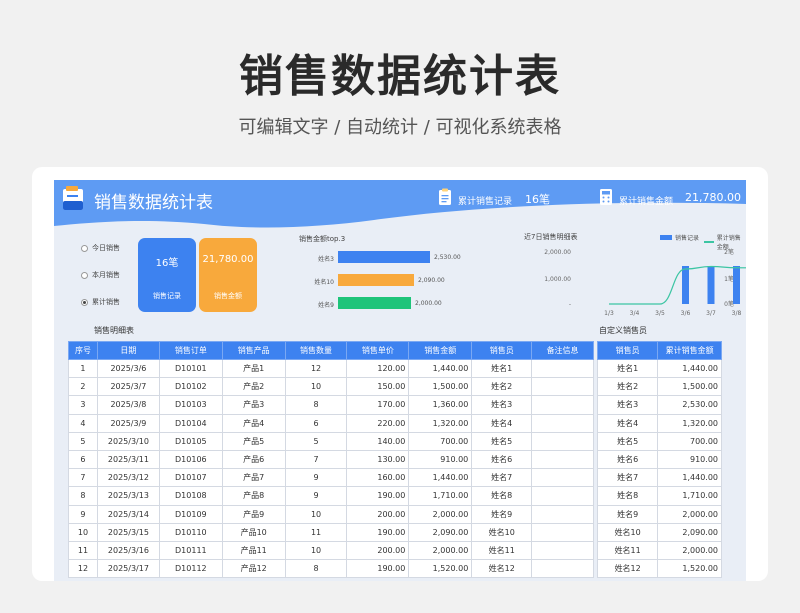  What do you see at coordinates (83, 459) in the screenshot?
I see `table-cell: 6` at bounding box center [83, 459].